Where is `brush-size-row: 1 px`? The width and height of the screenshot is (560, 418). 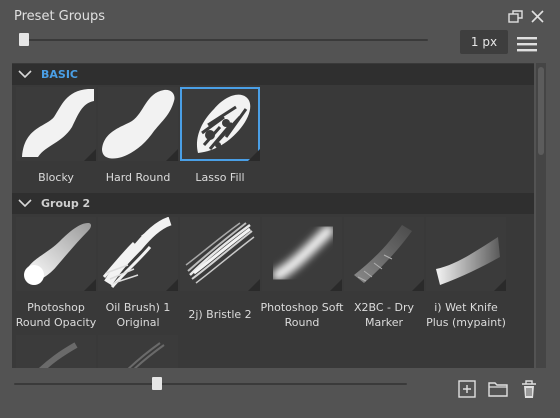
brush-size-row: 1 px is located at coordinates (280, 44).